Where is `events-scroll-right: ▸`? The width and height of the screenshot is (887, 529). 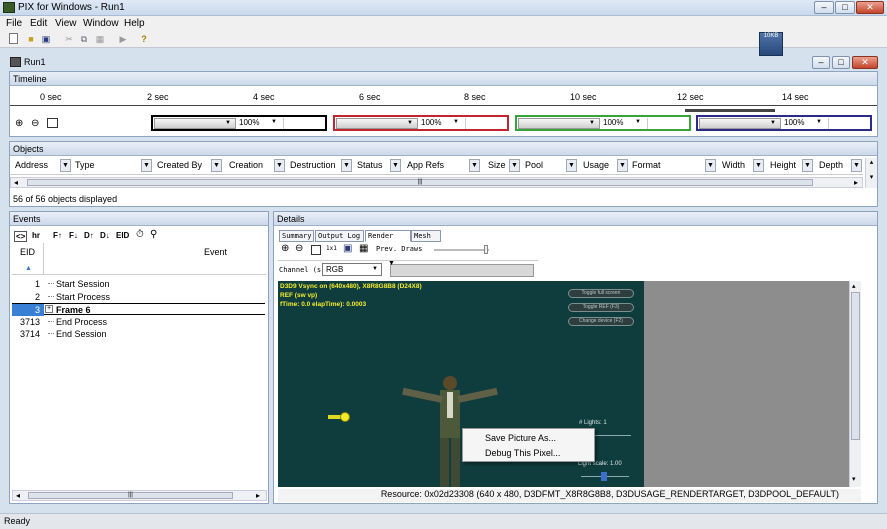
events-scroll-right: ▸ is located at coordinates (258, 495).